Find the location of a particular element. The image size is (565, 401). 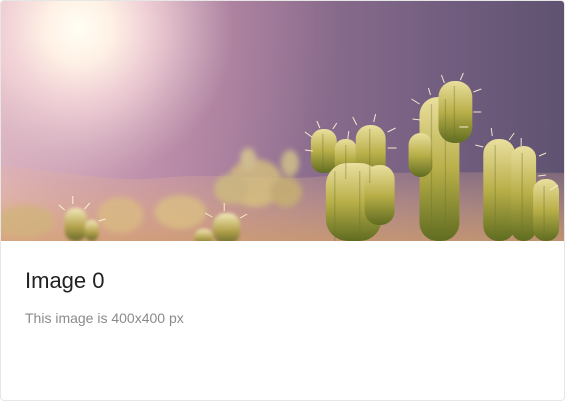

image-size-description: This image is 400x400 px is located at coordinates (104, 318).